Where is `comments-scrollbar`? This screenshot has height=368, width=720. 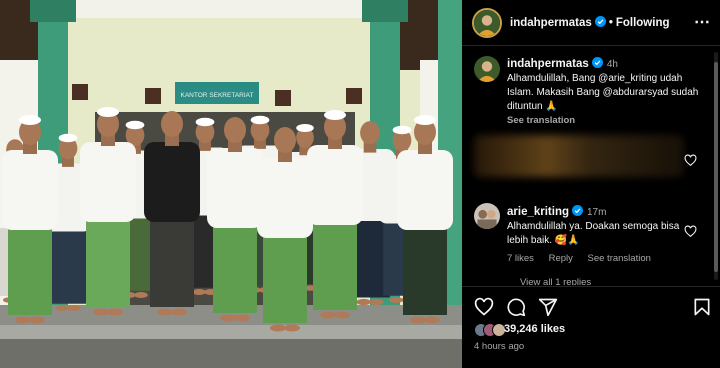
comments-scrollbar is located at coordinates (716, 166).